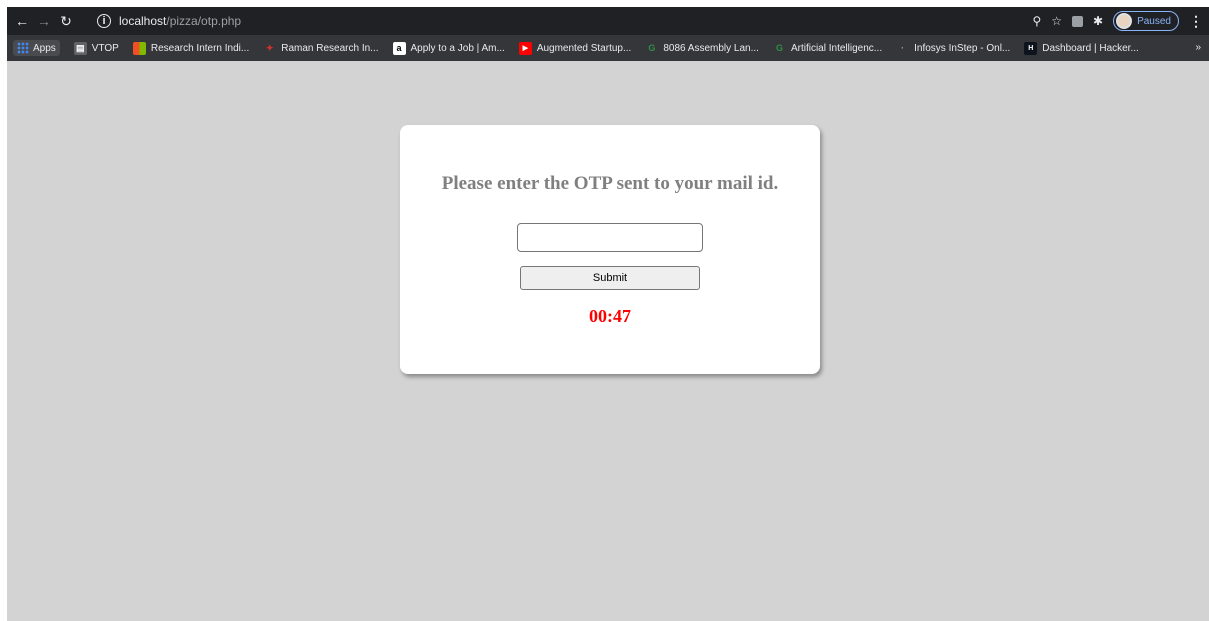  I want to click on apps-grid-icon, so click(23, 48).